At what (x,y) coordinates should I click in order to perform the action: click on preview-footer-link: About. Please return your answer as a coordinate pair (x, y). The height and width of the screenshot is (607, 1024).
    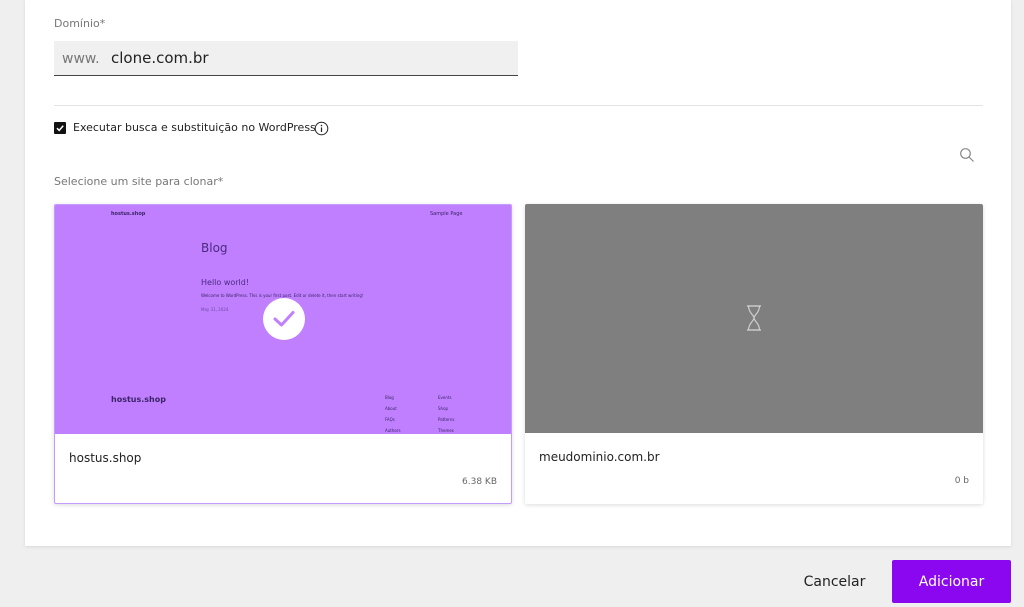
    Looking at the image, I should click on (391, 408).